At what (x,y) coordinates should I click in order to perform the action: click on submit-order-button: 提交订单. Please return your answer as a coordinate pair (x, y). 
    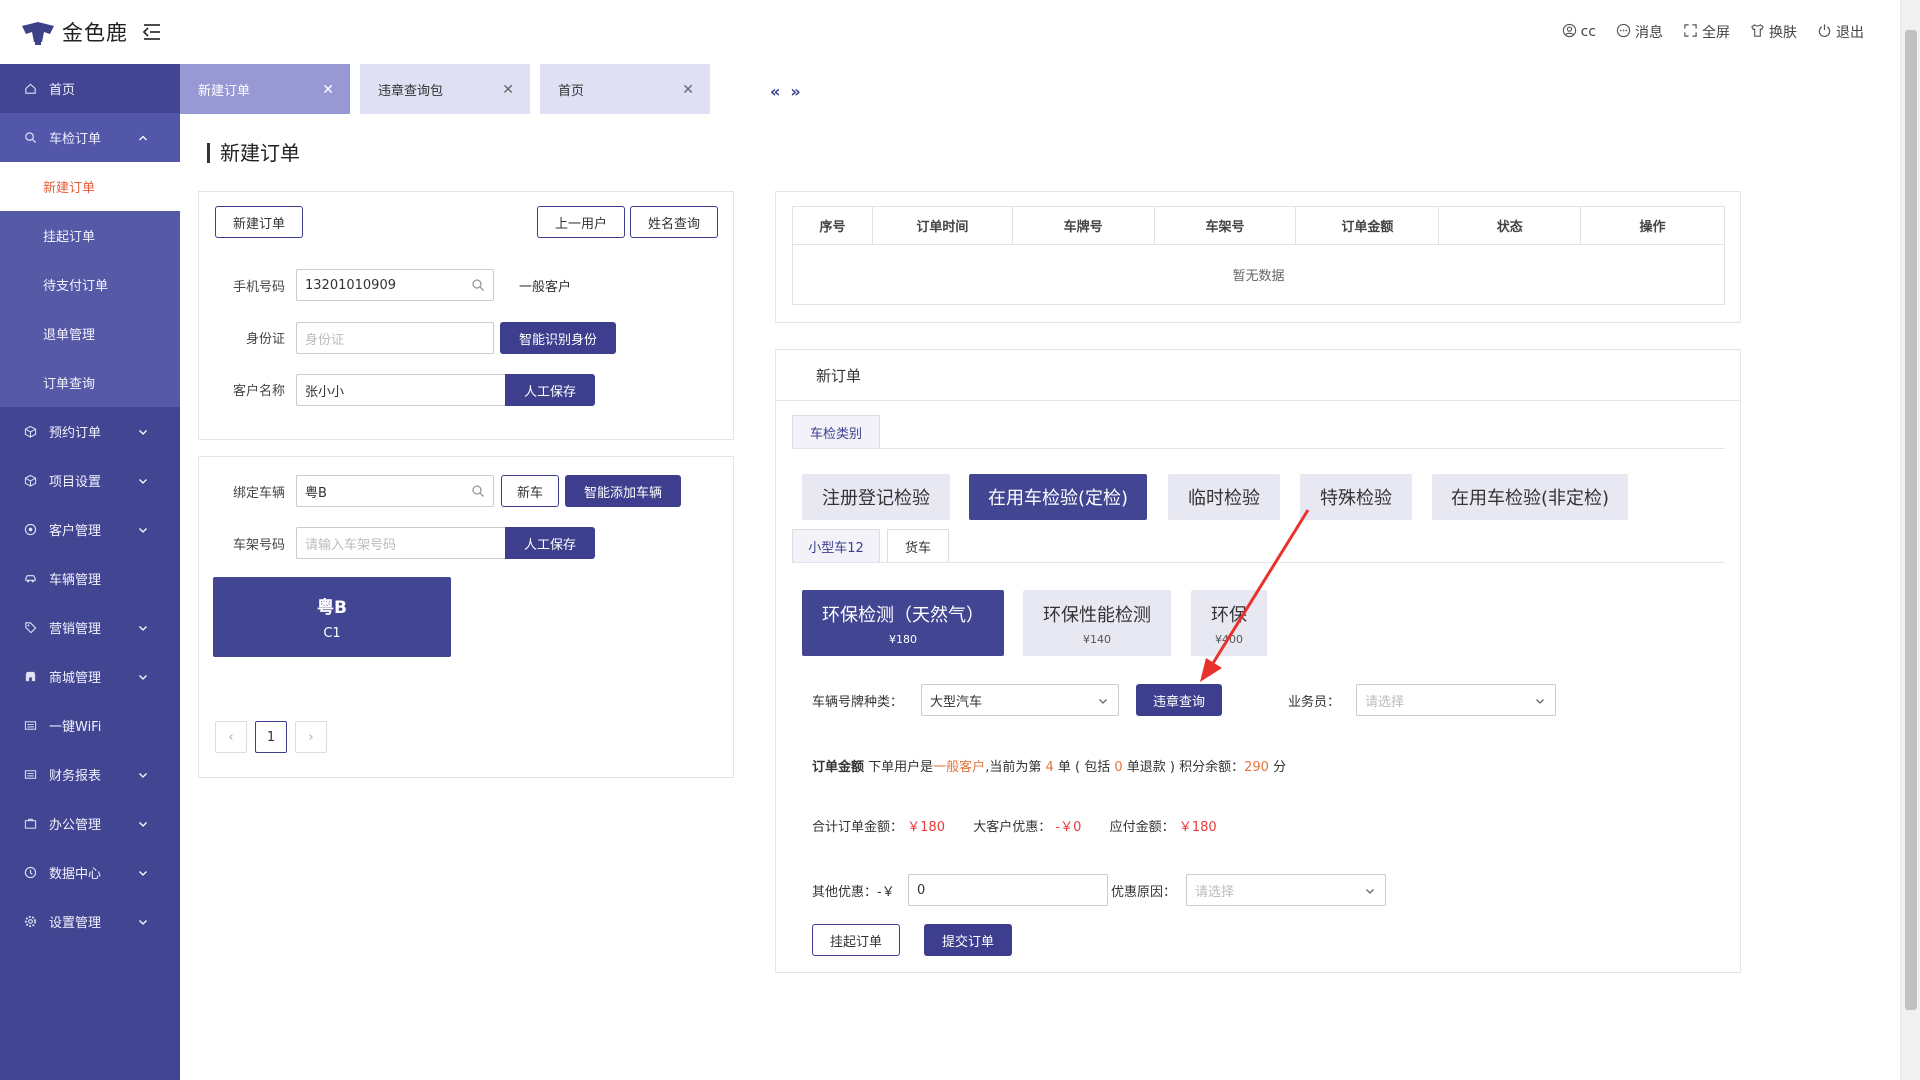
    Looking at the image, I should click on (968, 940).